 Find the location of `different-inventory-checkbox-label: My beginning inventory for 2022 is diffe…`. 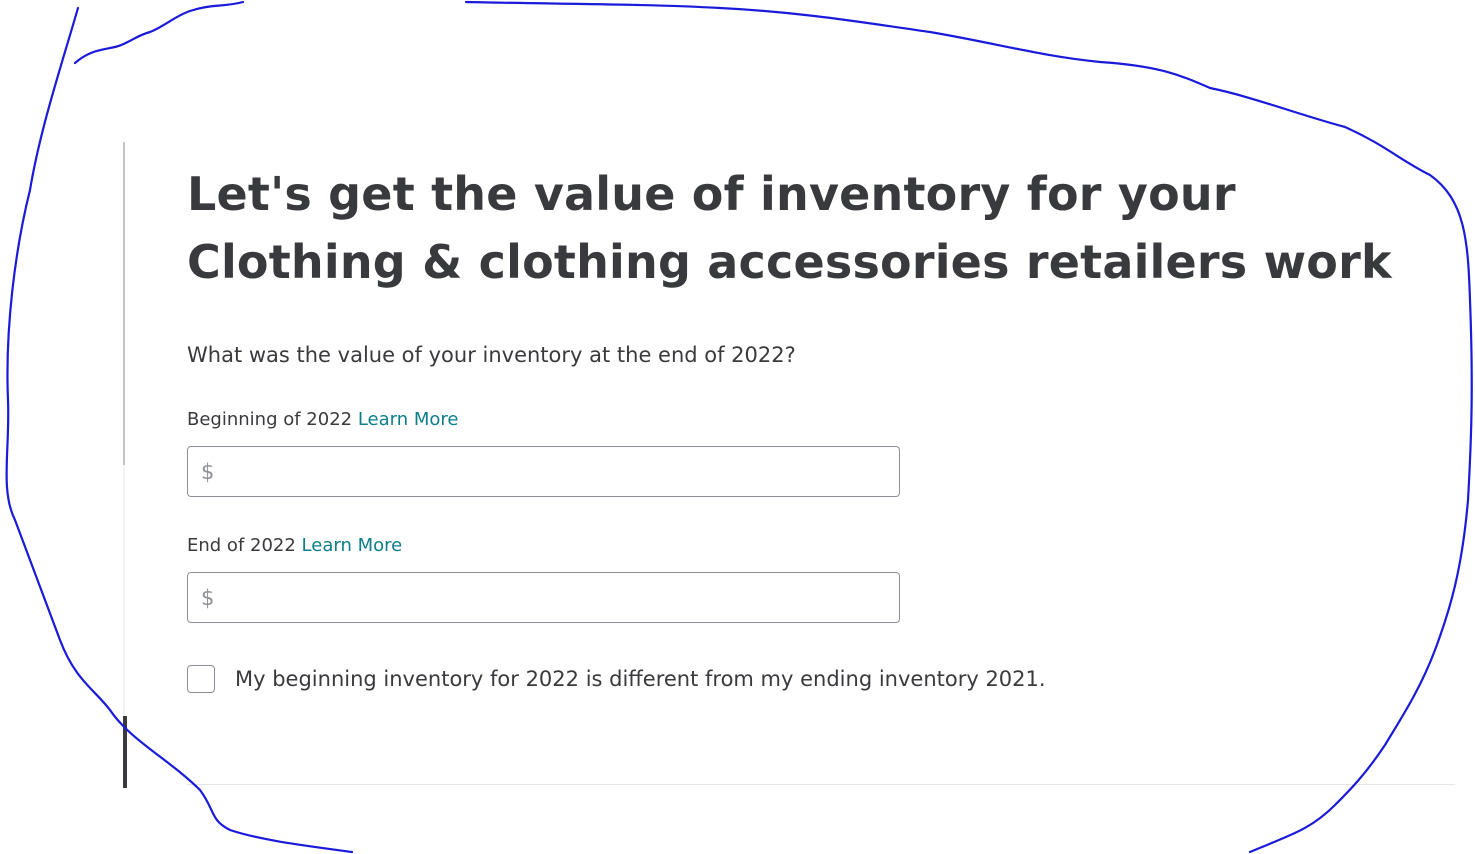

different-inventory-checkbox-label: My beginning inventory for 2022 is diffe… is located at coordinates (640, 679).